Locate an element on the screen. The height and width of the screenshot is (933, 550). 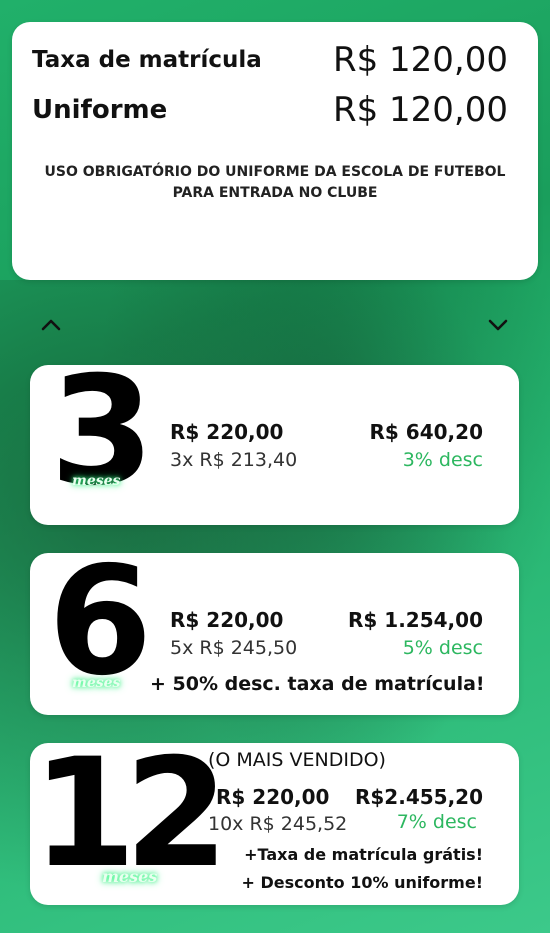
chevron-up-icon is located at coordinates (51, 325).